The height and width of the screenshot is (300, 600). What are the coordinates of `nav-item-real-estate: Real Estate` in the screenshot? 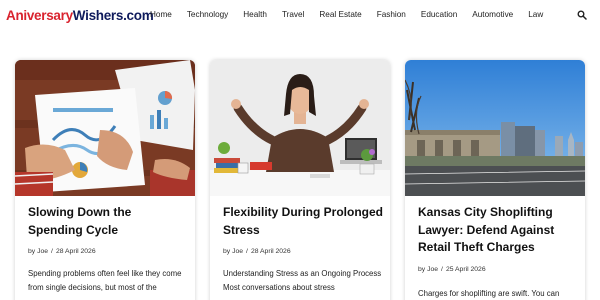 It's located at (340, 14).